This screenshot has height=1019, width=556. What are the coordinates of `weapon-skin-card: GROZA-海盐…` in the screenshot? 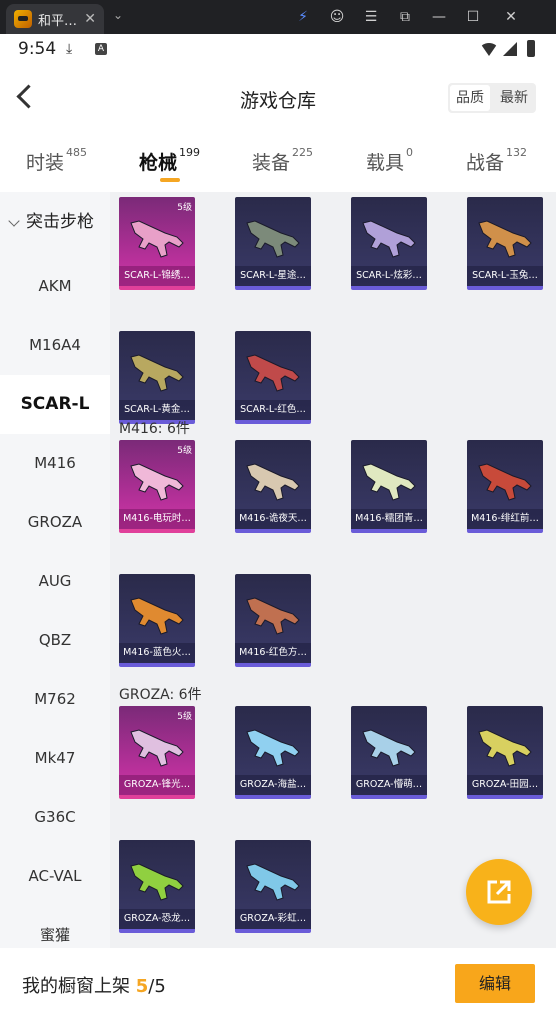 It's located at (273, 752).